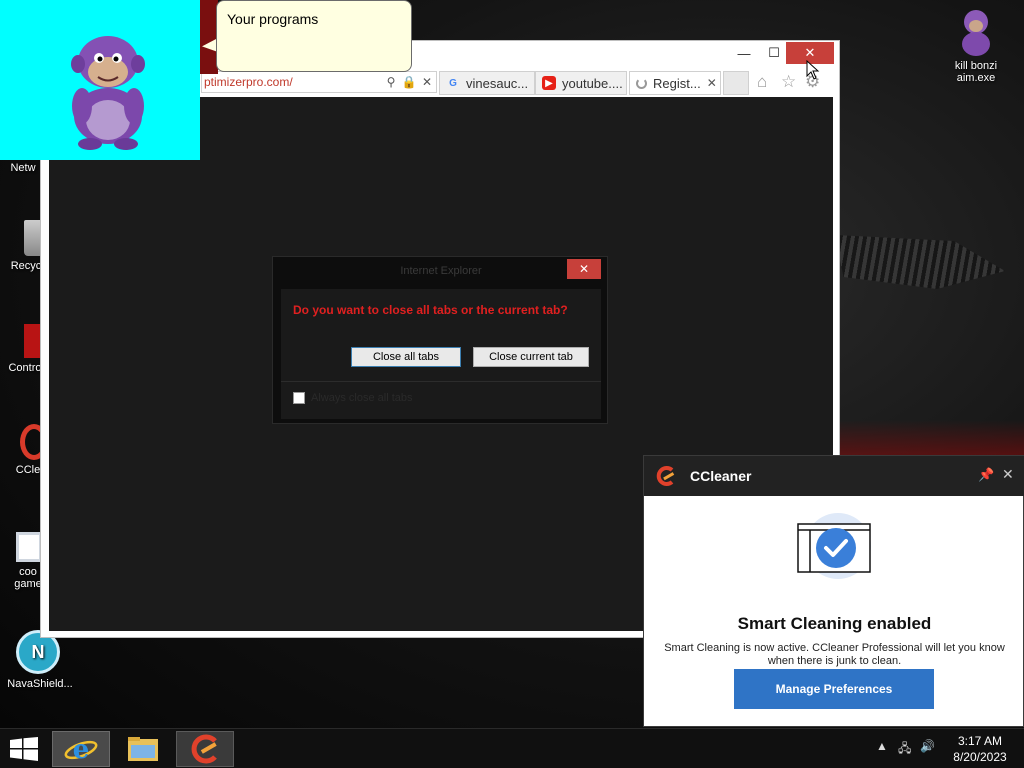 Image resolution: width=1024 pixels, height=768 pixels. What do you see at coordinates (813, 70) in the screenshot?
I see `mouse-cursor-icon` at bounding box center [813, 70].